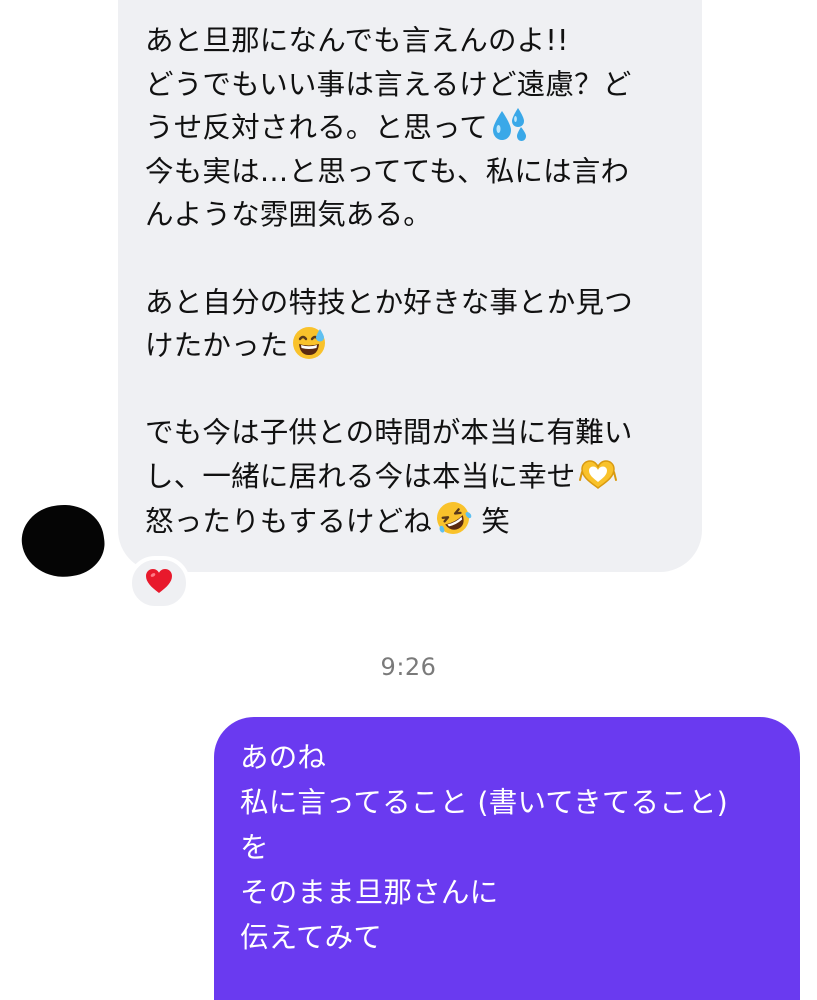 The width and height of the screenshot is (817, 1000). I want to click on incoming-line: し、一緒に居れる今は本当に幸せ, so click(415, 477).